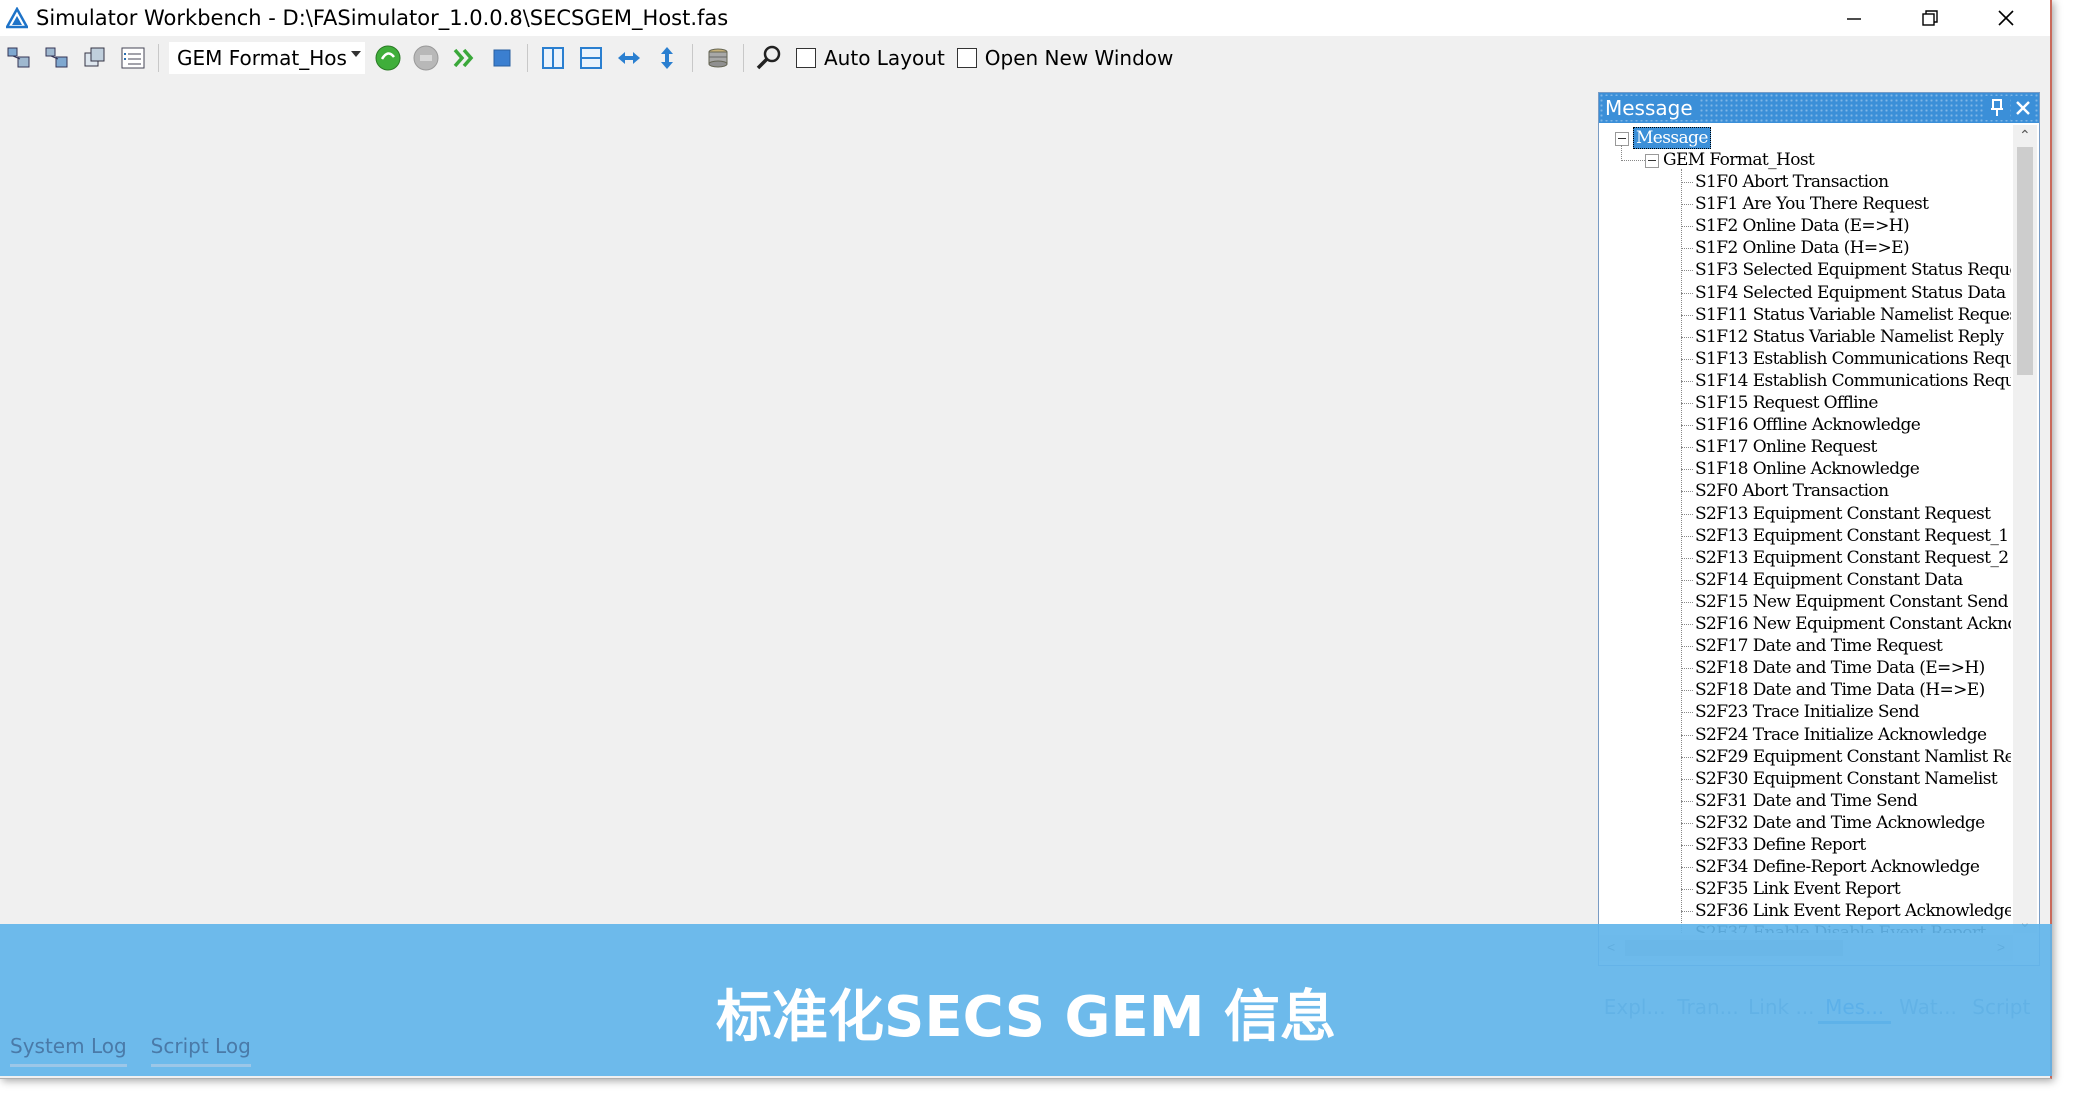  Describe the element at coordinates (1852, 558) in the screenshot. I see `message-tree-item: S2F13 Equipment Constant Request_2` at that location.